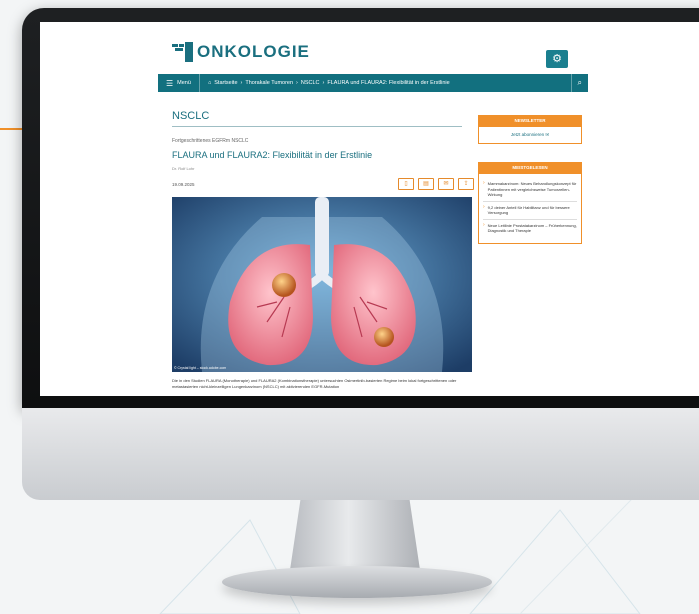 The image size is (699, 614). I want to click on breadcrumb-item: Thorakale Tumoren, so click(269, 83).